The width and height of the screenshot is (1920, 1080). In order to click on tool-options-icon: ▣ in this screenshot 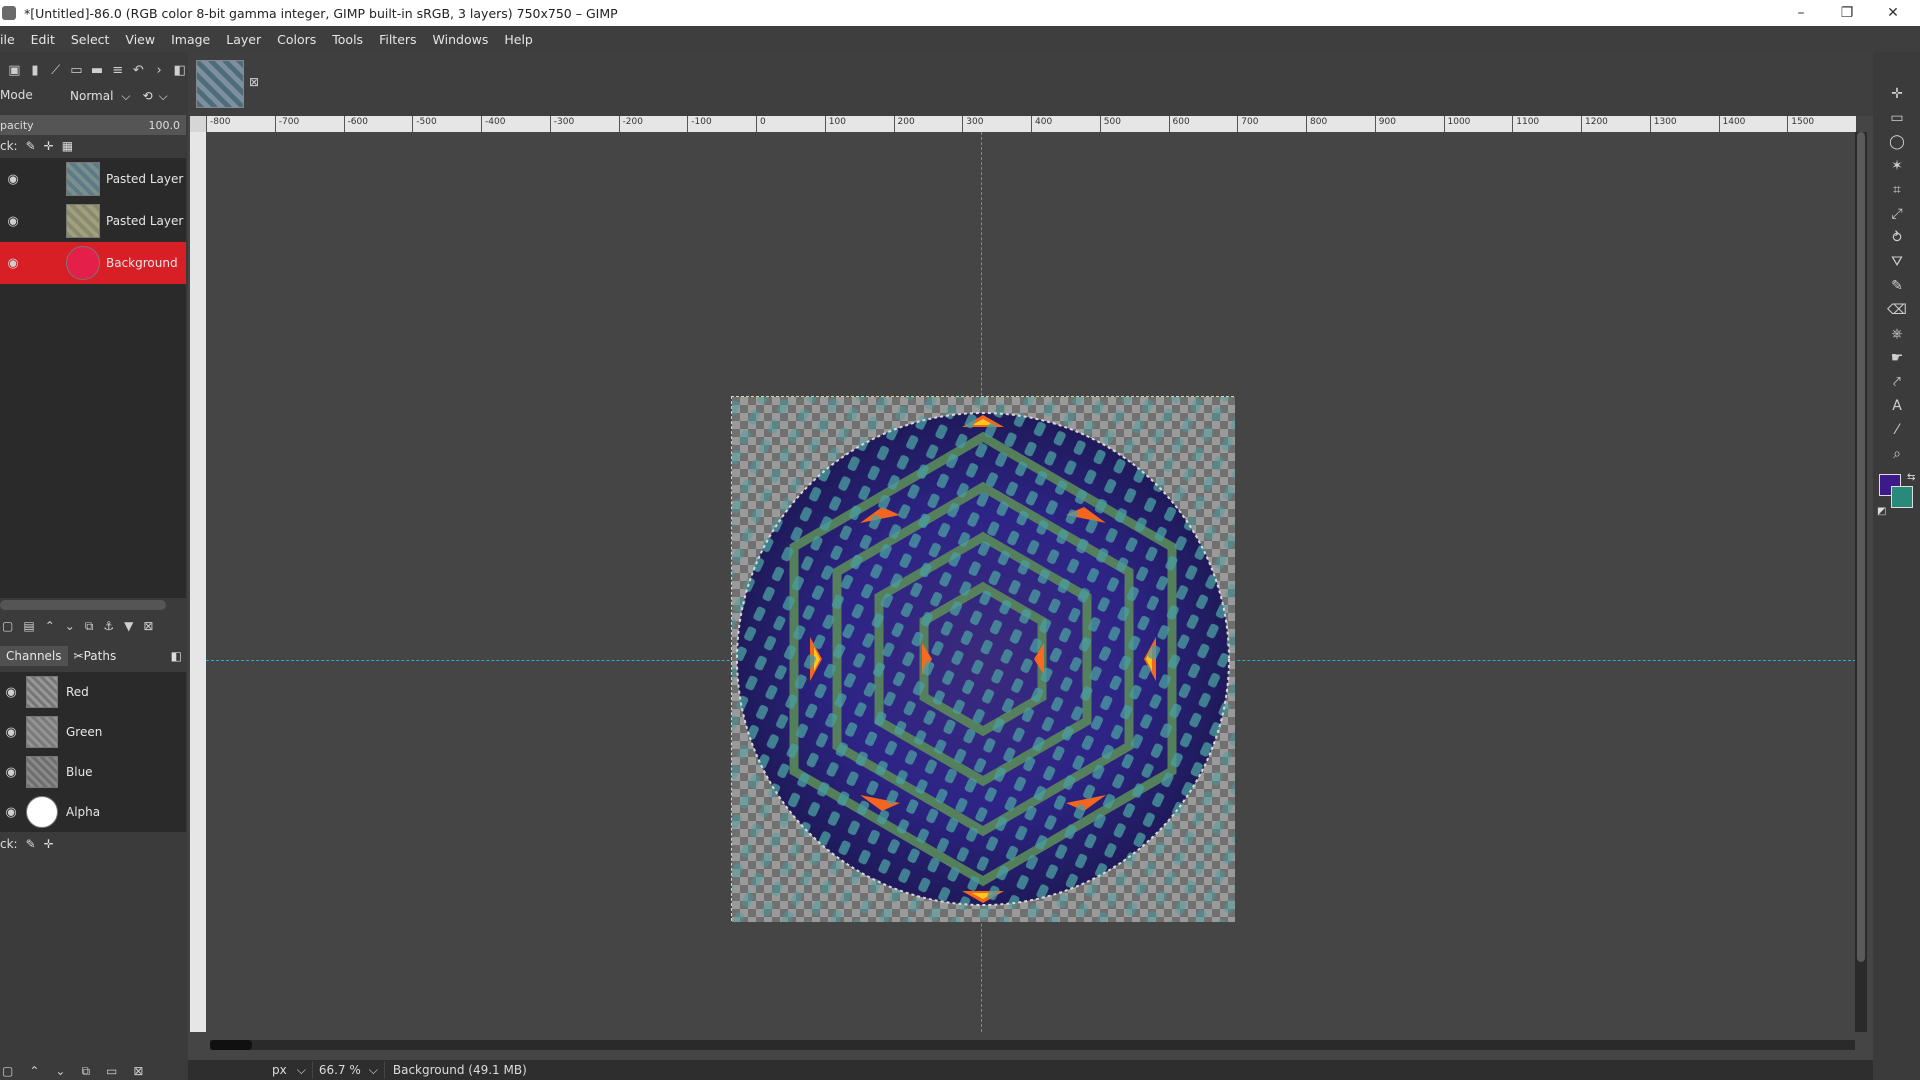, I will do `click(14, 70)`.